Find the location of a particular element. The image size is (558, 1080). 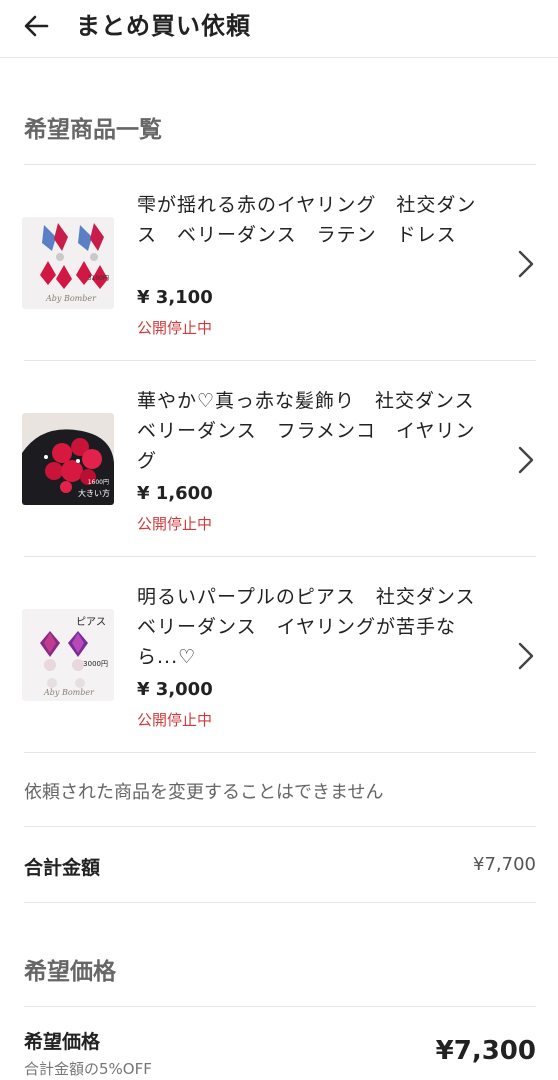

thumbnail-tag: ピアス is located at coordinates (91, 622).